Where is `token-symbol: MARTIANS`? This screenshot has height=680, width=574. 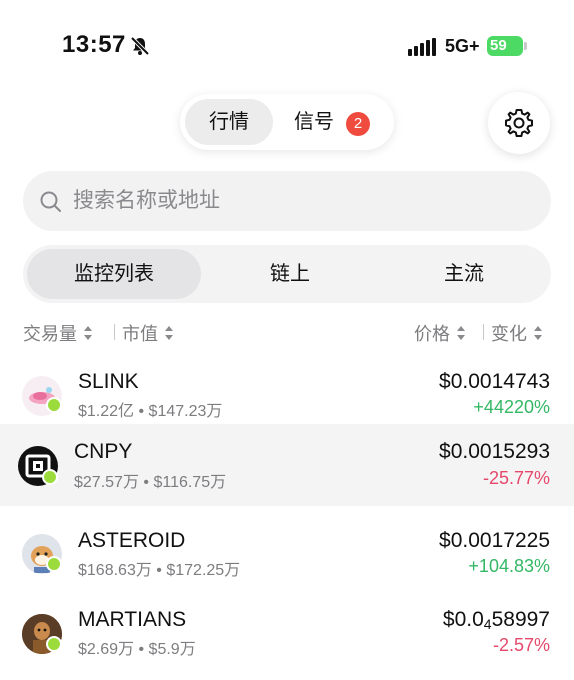 token-symbol: MARTIANS is located at coordinates (132, 619).